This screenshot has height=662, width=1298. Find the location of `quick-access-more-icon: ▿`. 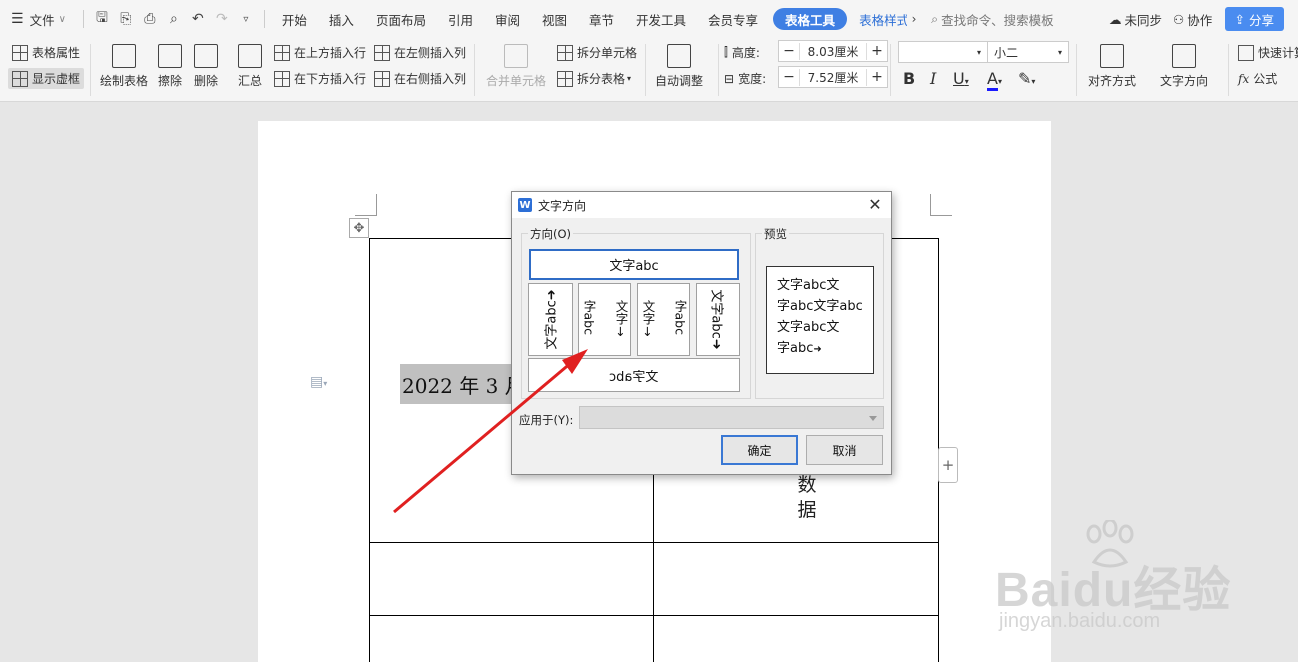

quick-access-more-icon: ▿ is located at coordinates (246, 19).